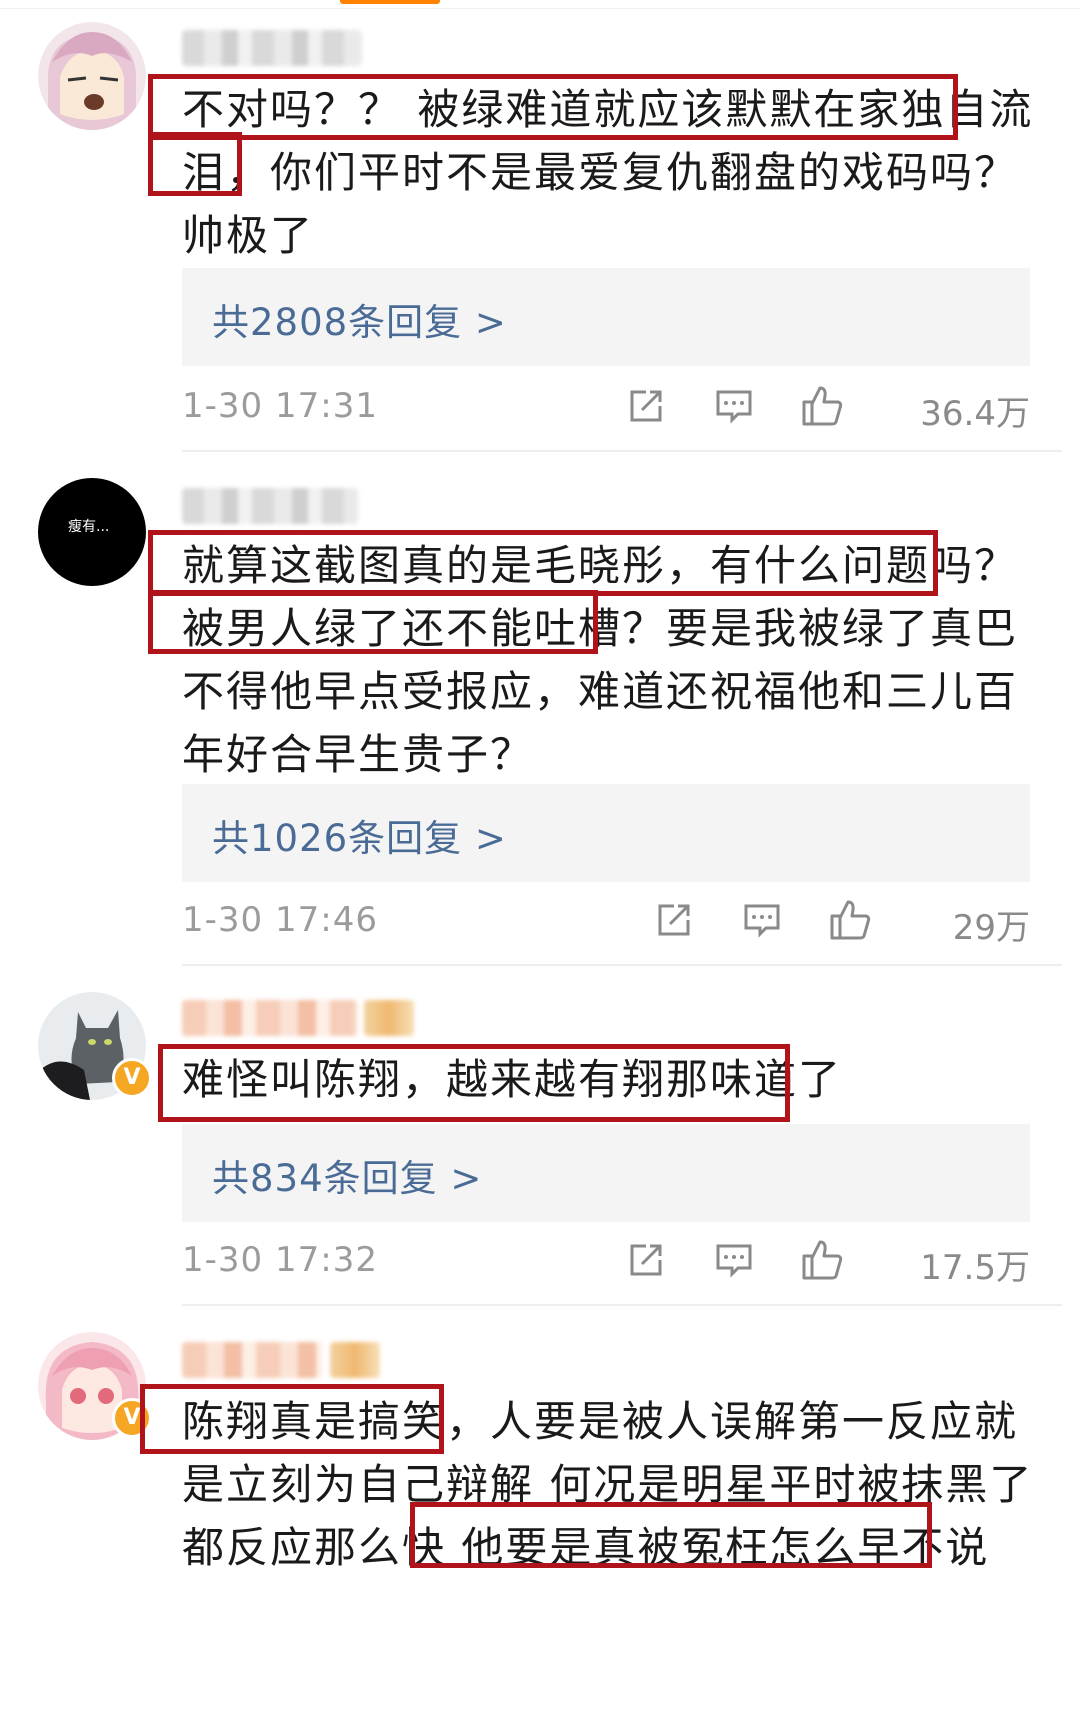  I want to click on like-count: 17.5万, so click(975, 1268).